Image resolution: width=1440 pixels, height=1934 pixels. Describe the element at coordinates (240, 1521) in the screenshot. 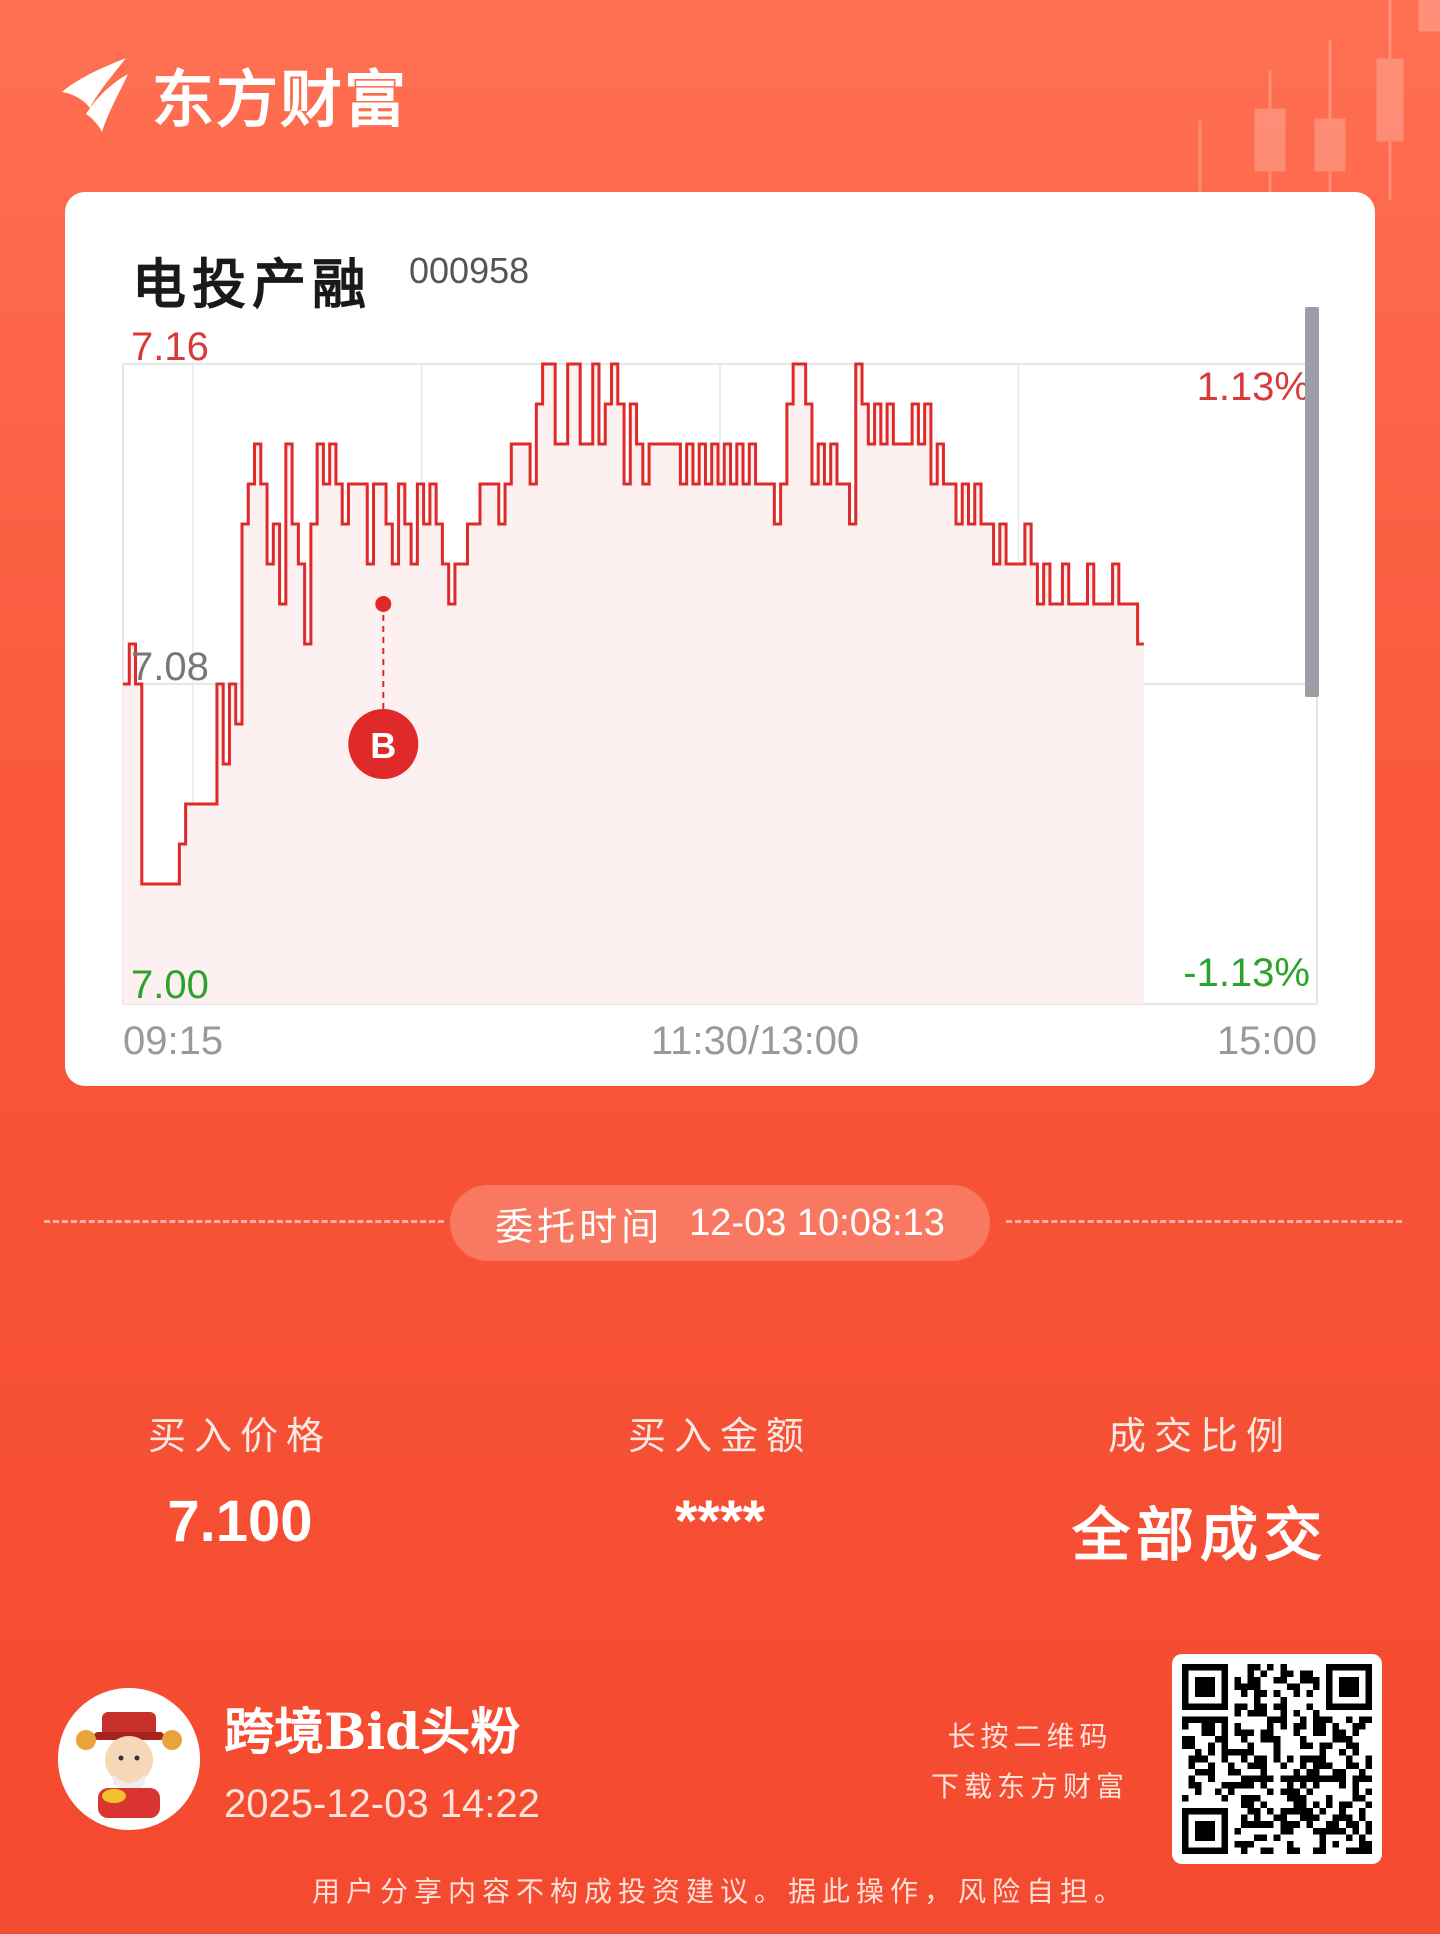

I see `stat-value: 7.100` at that location.